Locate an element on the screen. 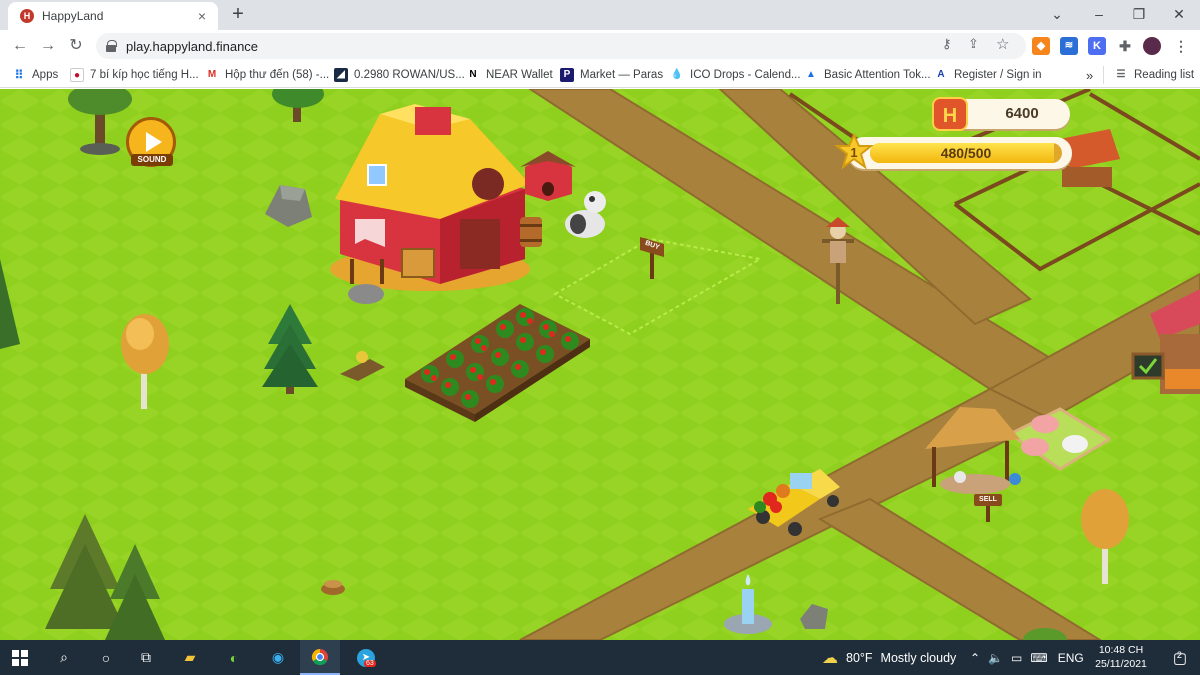 The image size is (1200, 675). sound-label: SOUND is located at coordinates (152, 160).